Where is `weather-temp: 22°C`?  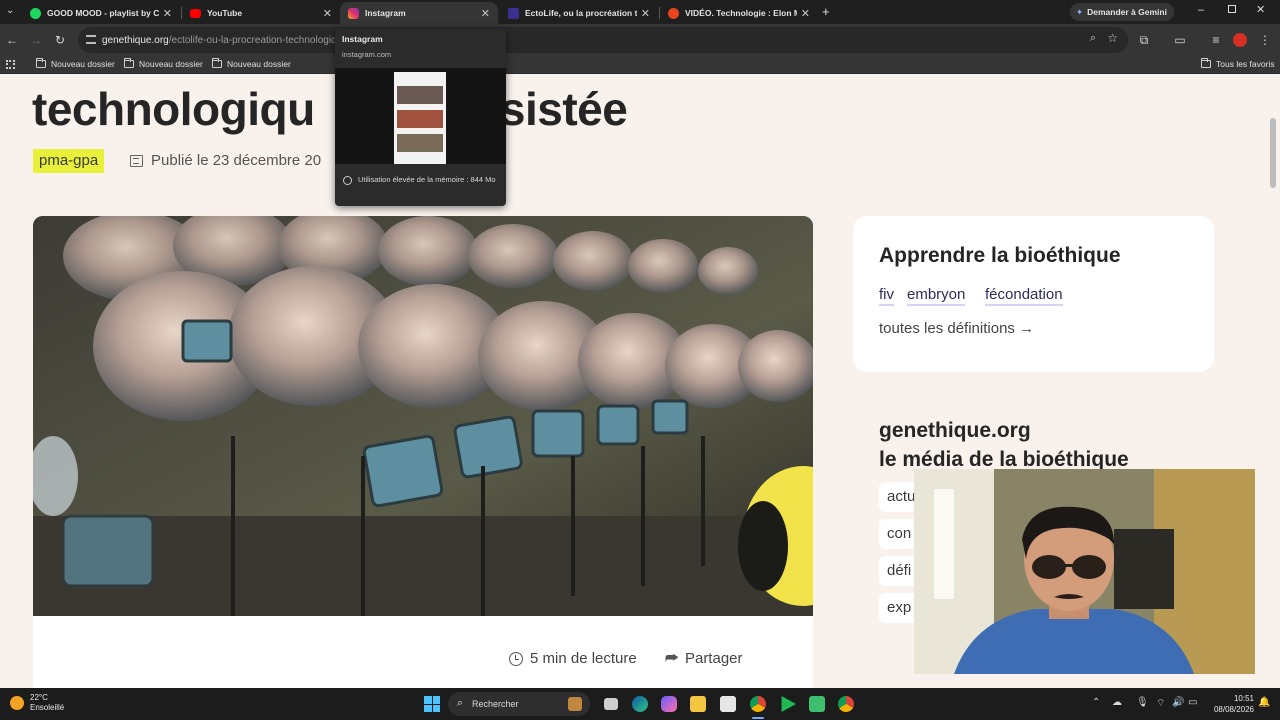
weather-temp: 22°C is located at coordinates (39, 697).